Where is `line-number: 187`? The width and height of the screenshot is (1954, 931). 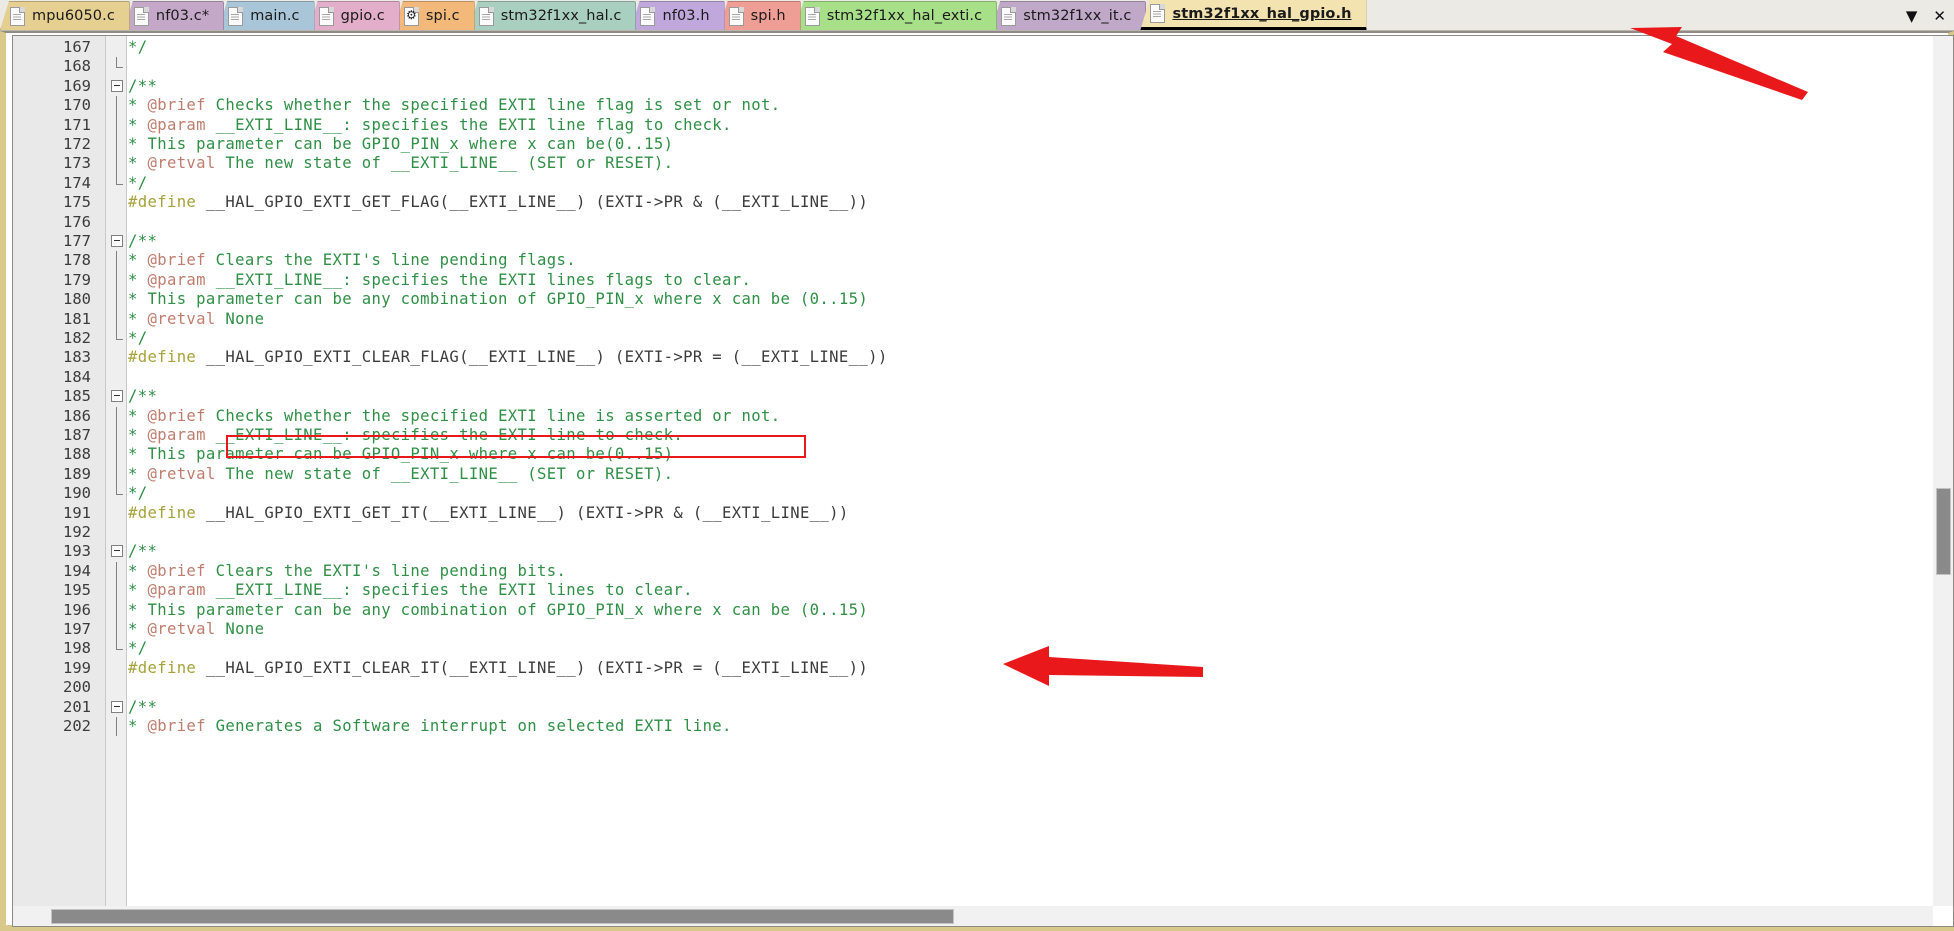
line-number: 187 is located at coordinates (77, 435).